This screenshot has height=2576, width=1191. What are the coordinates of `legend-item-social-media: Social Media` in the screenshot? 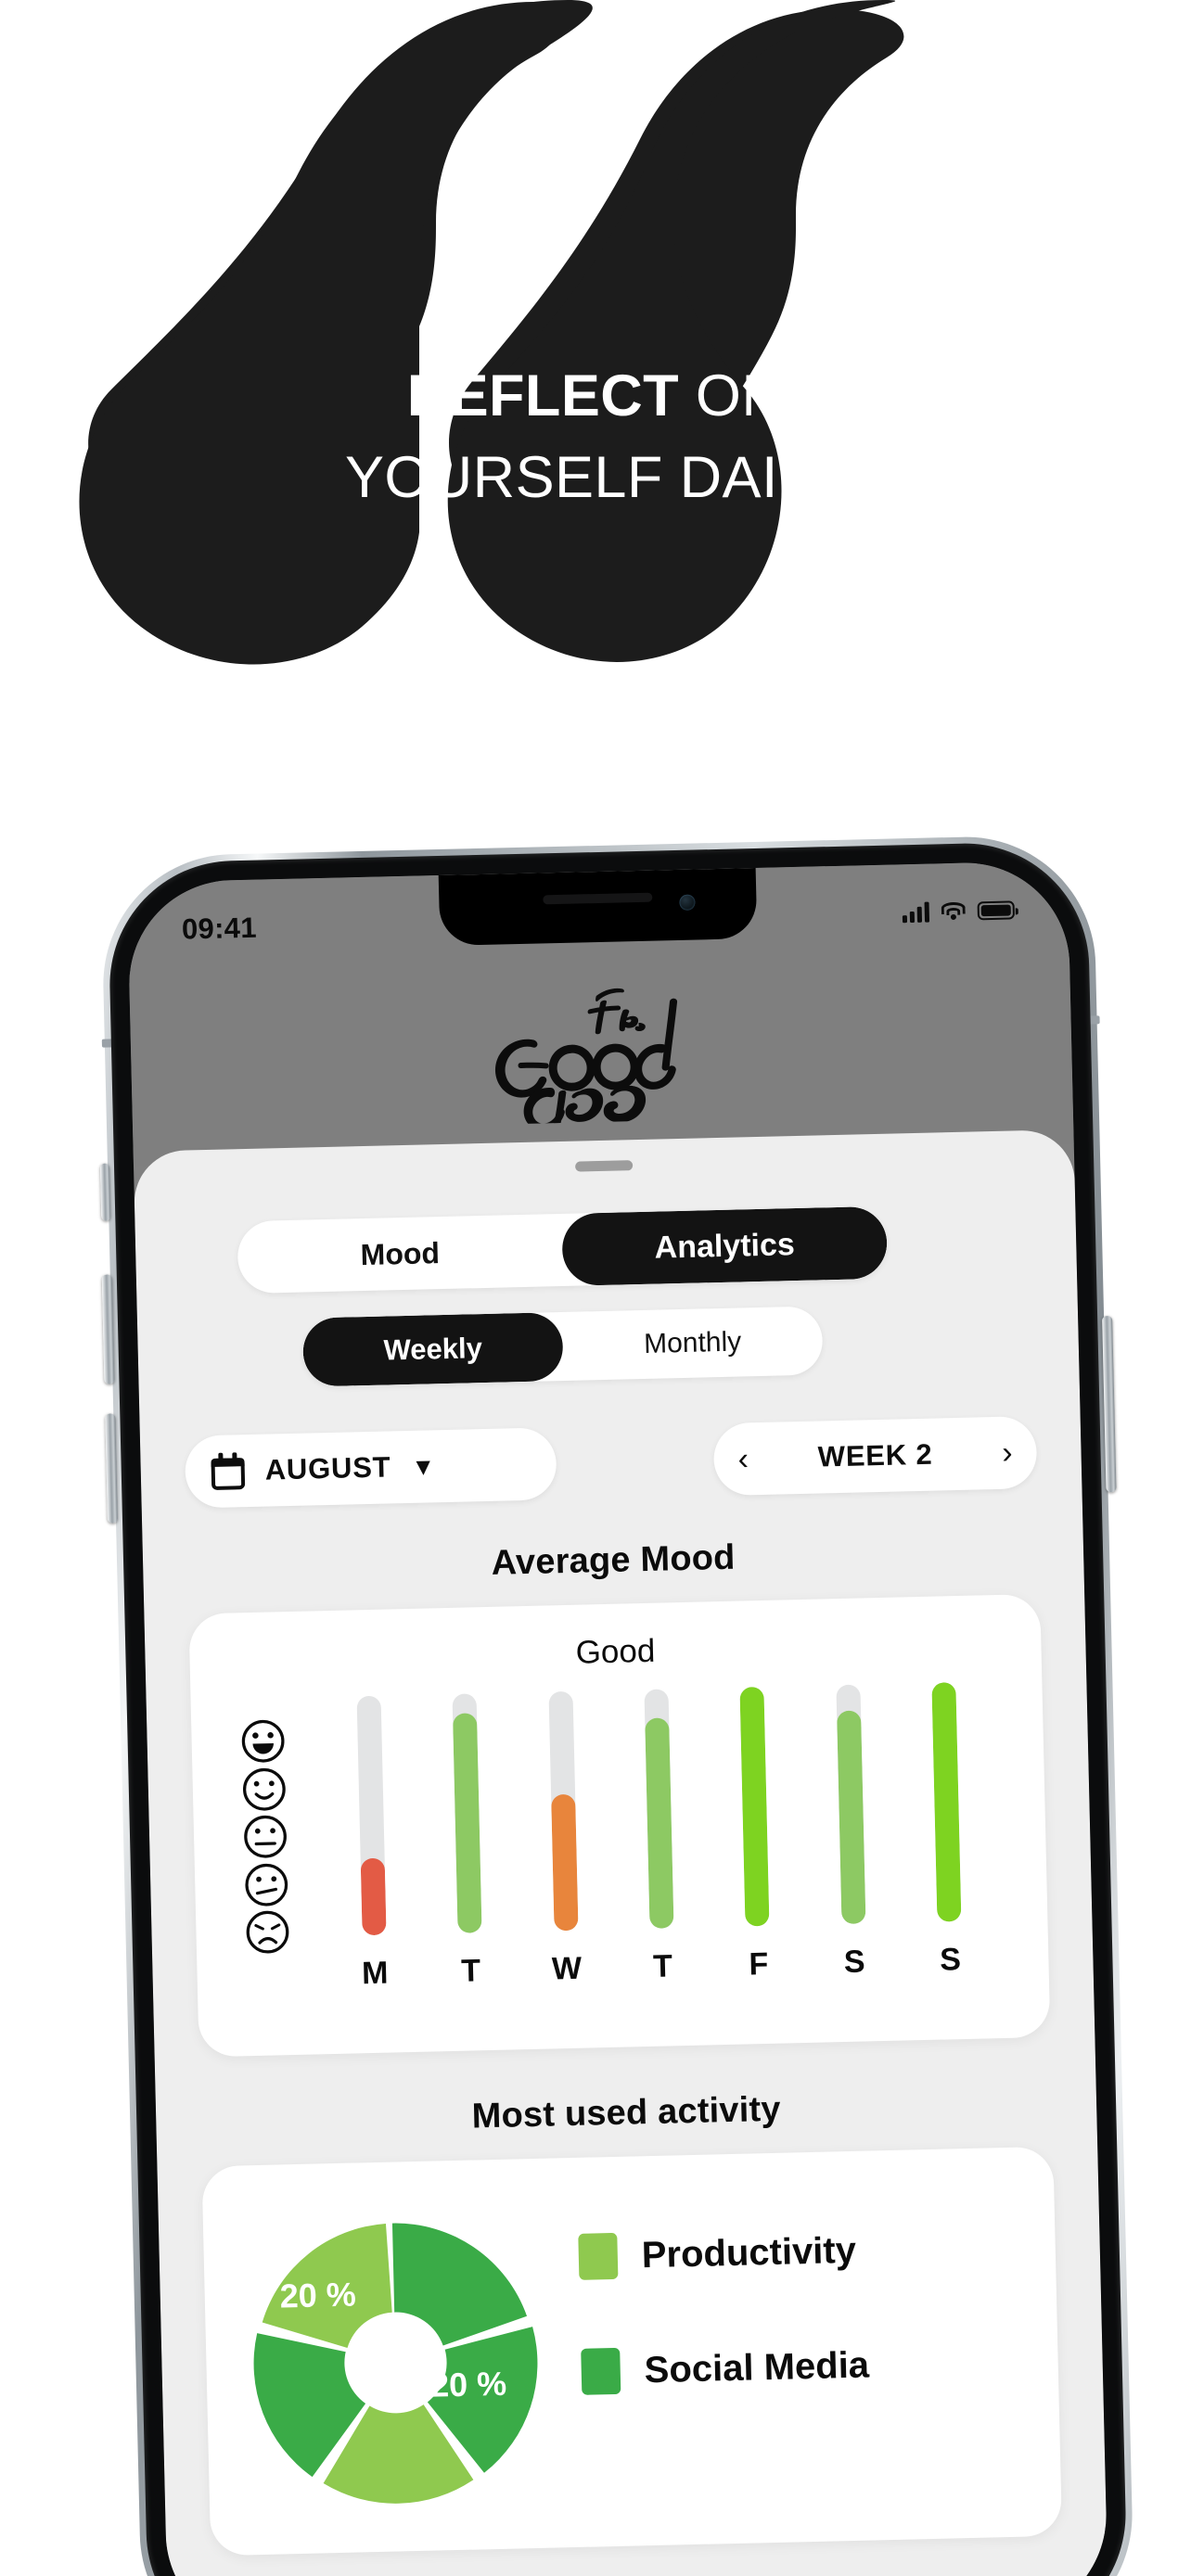 It's located at (804, 2367).